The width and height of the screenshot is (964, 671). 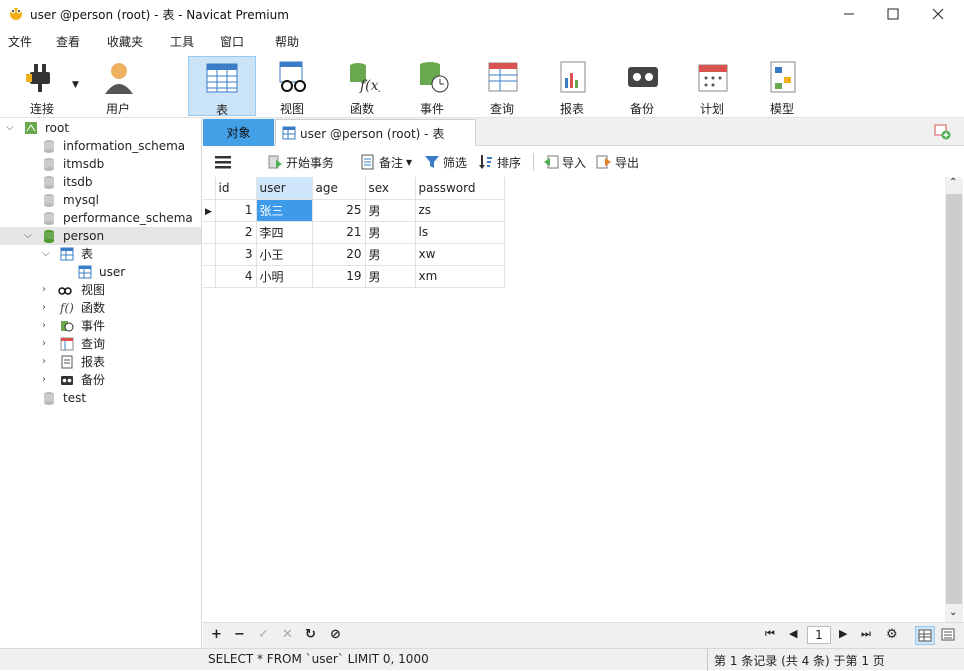 What do you see at coordinates (892, 634) in the screenshot?
I see `settings-gear-icon: ⚙` at bounding box center [892, 634].